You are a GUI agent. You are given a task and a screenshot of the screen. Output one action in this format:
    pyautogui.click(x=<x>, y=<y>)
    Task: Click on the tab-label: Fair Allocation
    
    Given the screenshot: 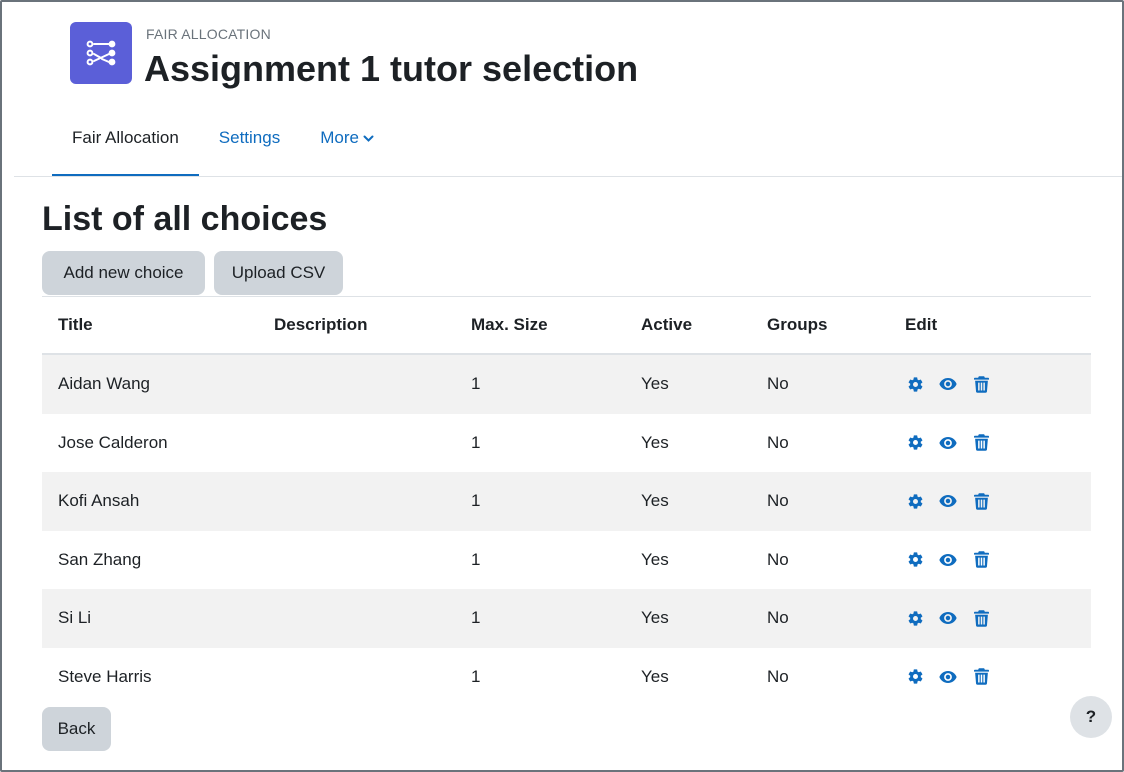 What is the action you would take?
    pyautogui.click(x=125, y=137)
    